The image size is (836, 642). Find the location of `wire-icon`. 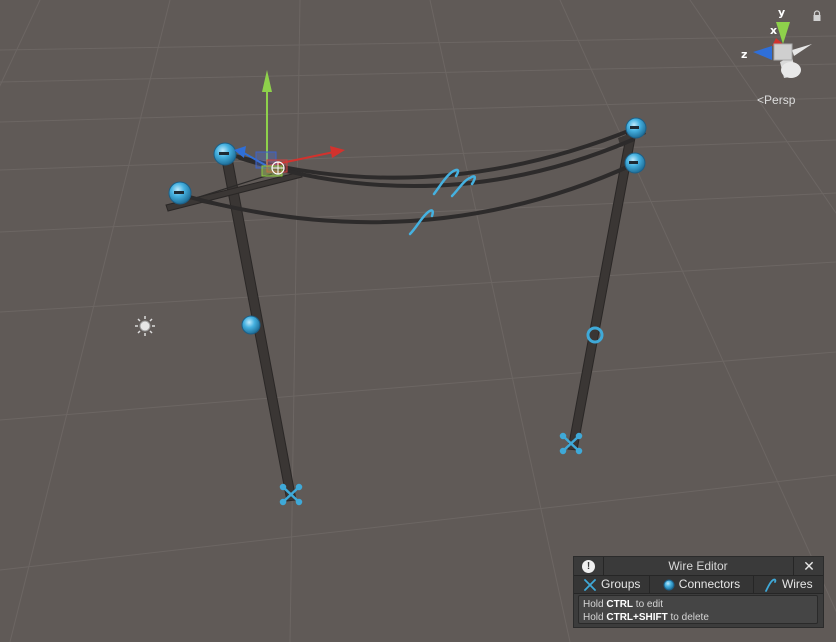

wire-icon is located at coordinates (771, 585).